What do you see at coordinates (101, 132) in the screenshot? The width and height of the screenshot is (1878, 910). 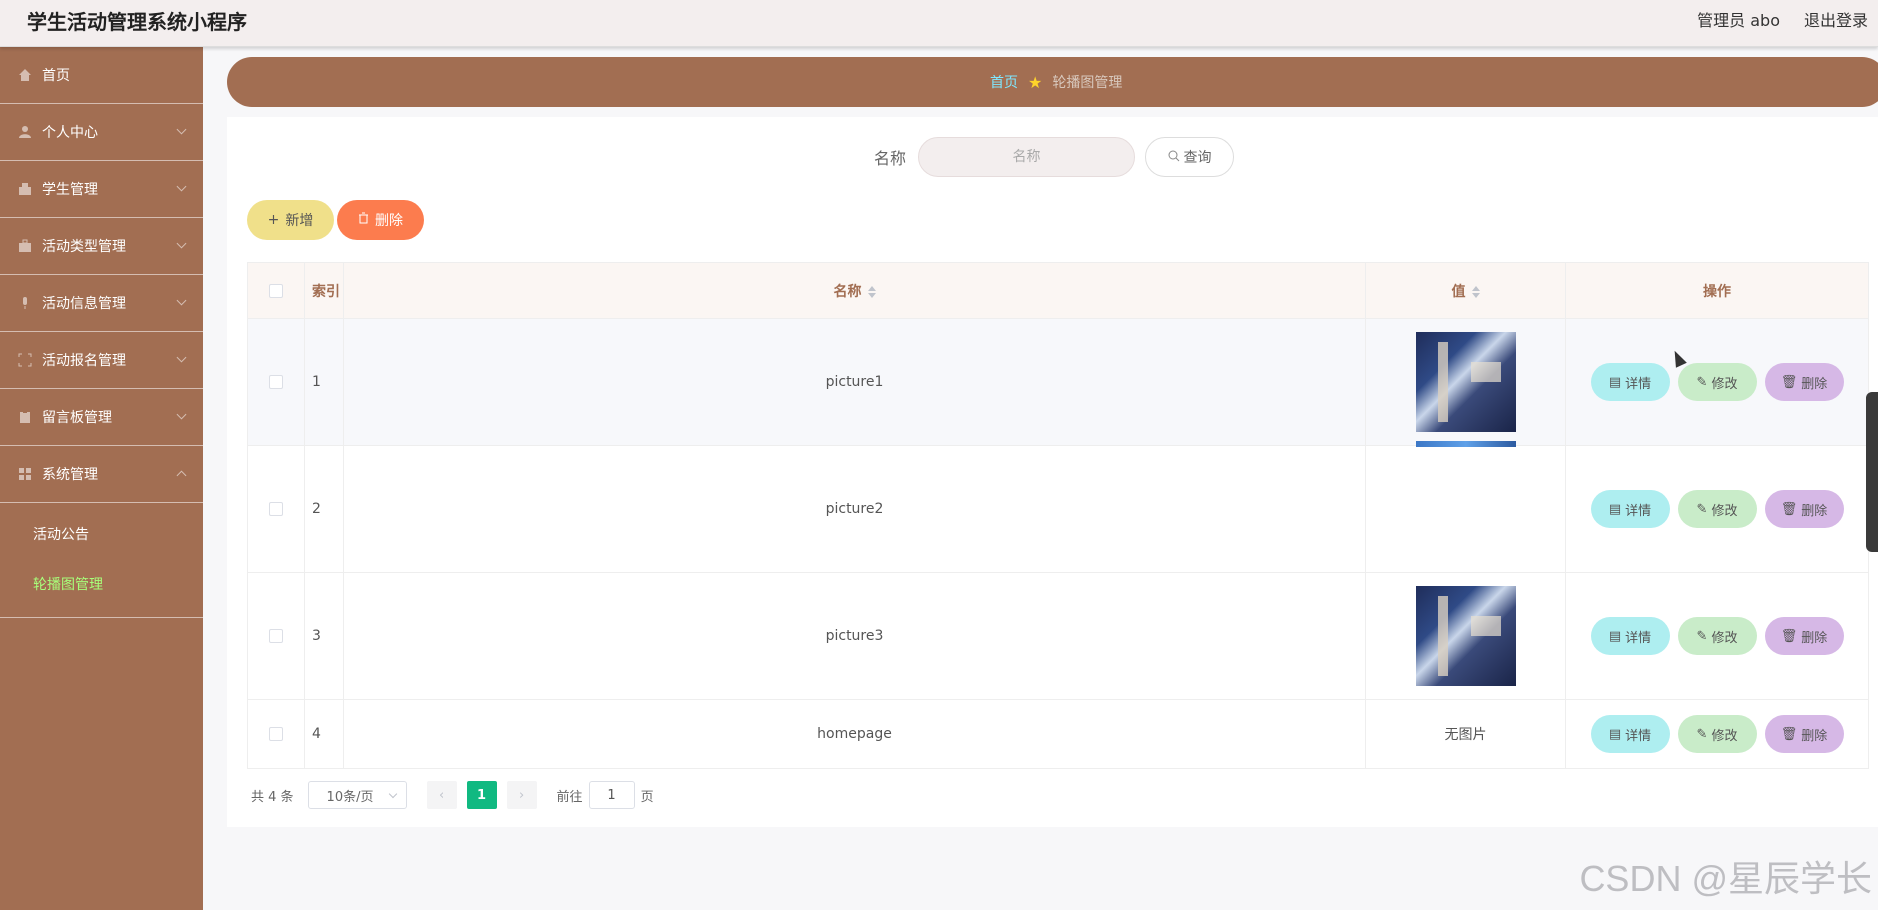 I see `sidebar-item-personal-center: 个人中心` at bounding box center [101, 132].